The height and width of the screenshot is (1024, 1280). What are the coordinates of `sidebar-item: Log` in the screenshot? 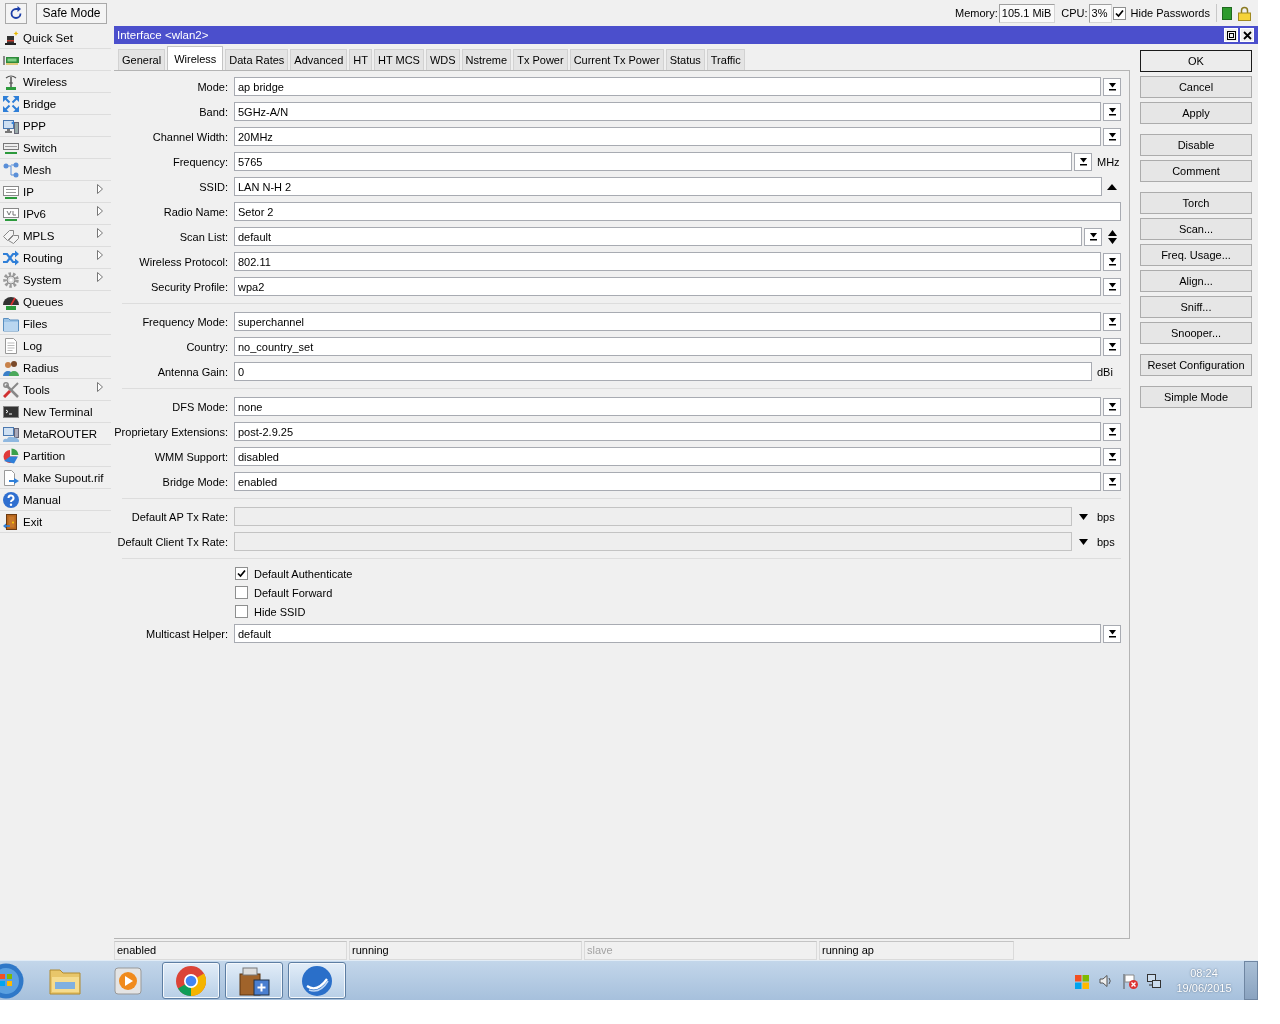 It's located at (55, 346).